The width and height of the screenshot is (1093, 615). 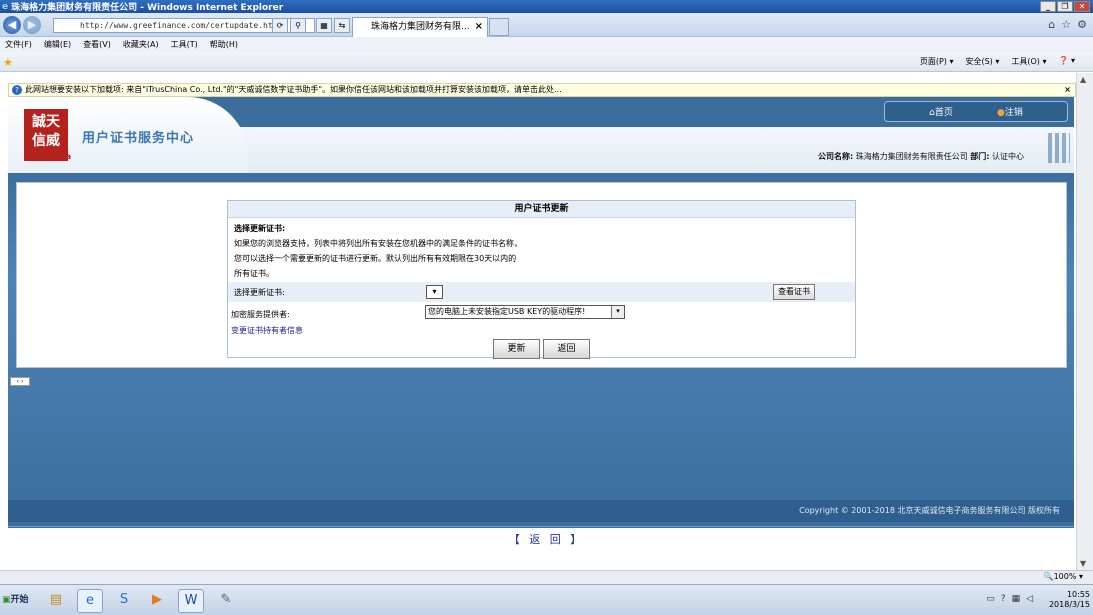 I want to click on footer-divider, so click(x=541, y=526).